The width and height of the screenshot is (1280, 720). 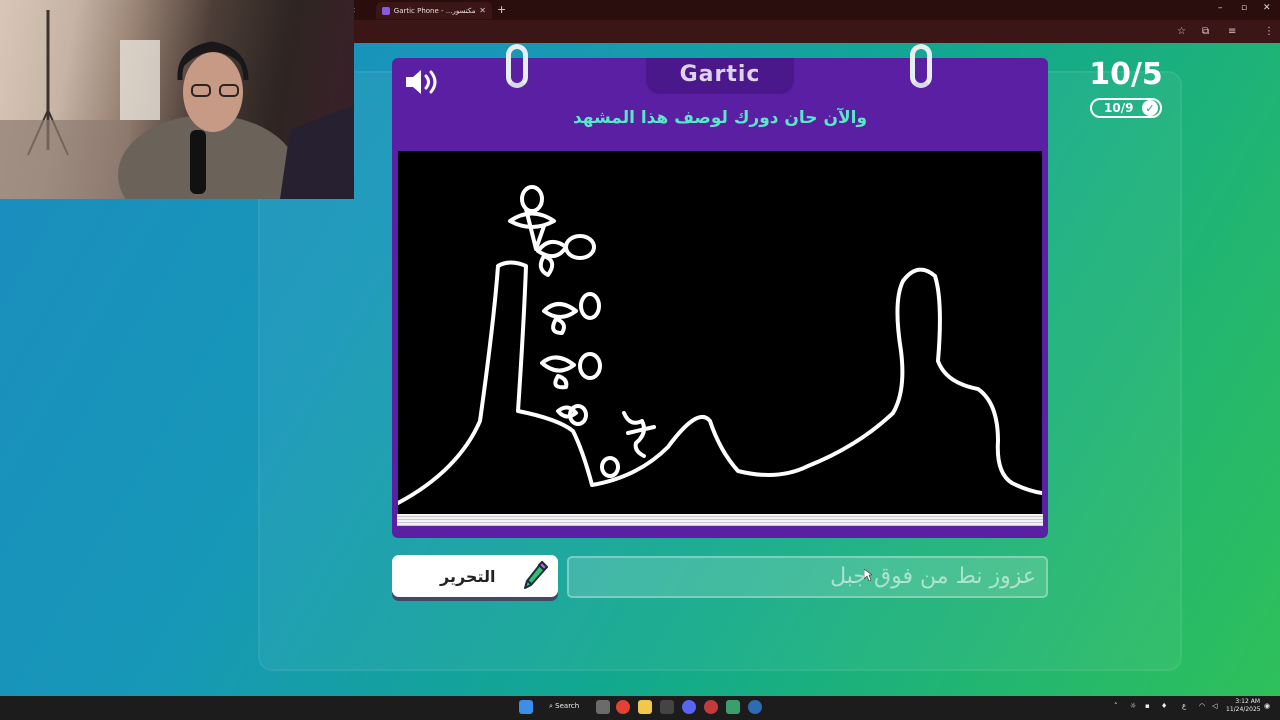 I want to click on close-window-icon: ✕, so click(x=1267, y=8).